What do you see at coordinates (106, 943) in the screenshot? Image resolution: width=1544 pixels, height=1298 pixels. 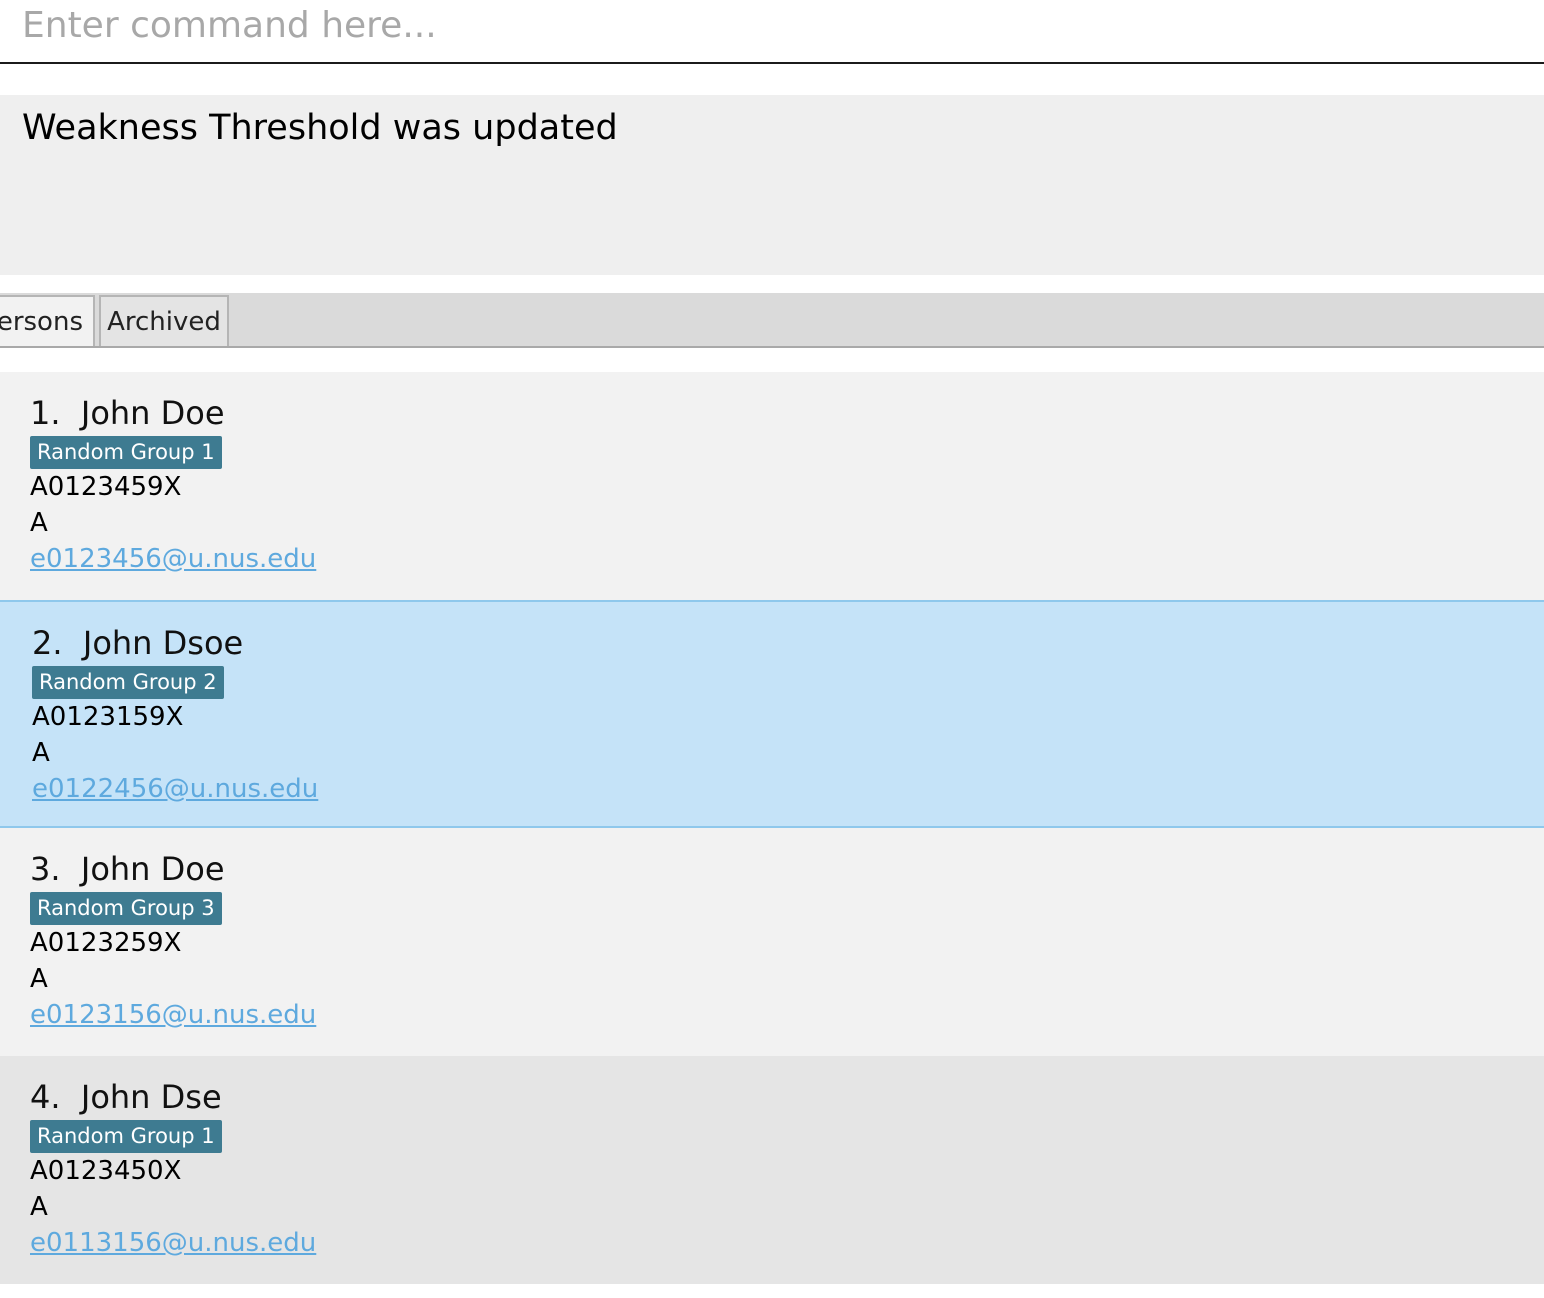 I see `matric-number: A0123259X` at bounding box center [106, 943].